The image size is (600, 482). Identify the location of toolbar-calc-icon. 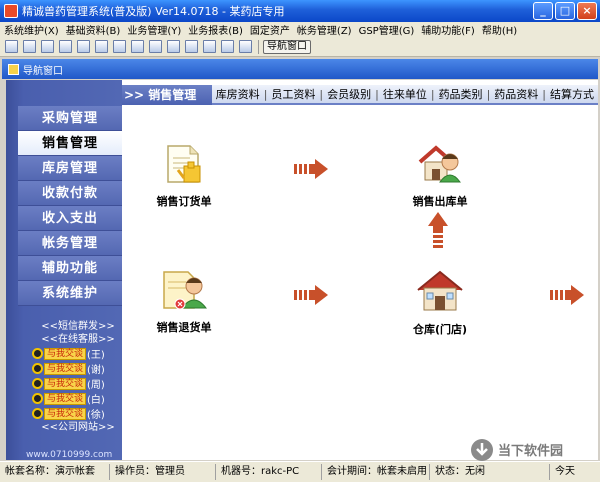
(209, 46).